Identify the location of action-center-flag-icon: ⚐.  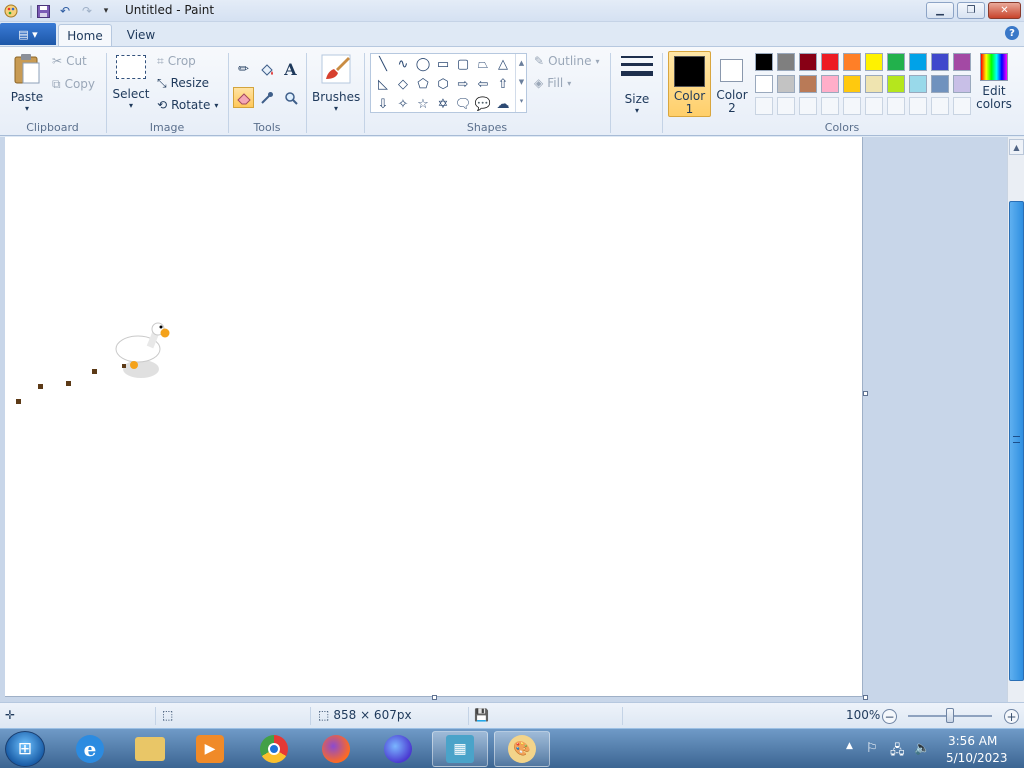
(872, 748).